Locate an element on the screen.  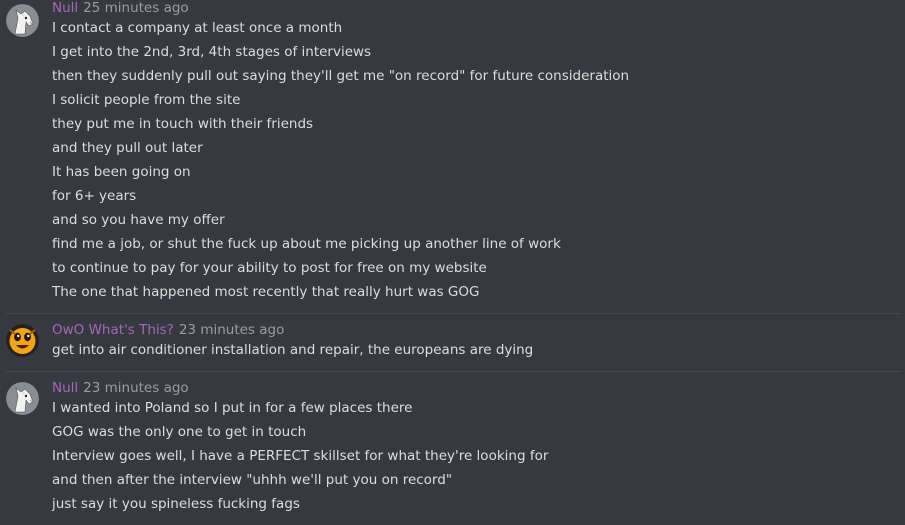
message-header: OwO What's This? 23 minutes ago is located at coordinates (168, 329).